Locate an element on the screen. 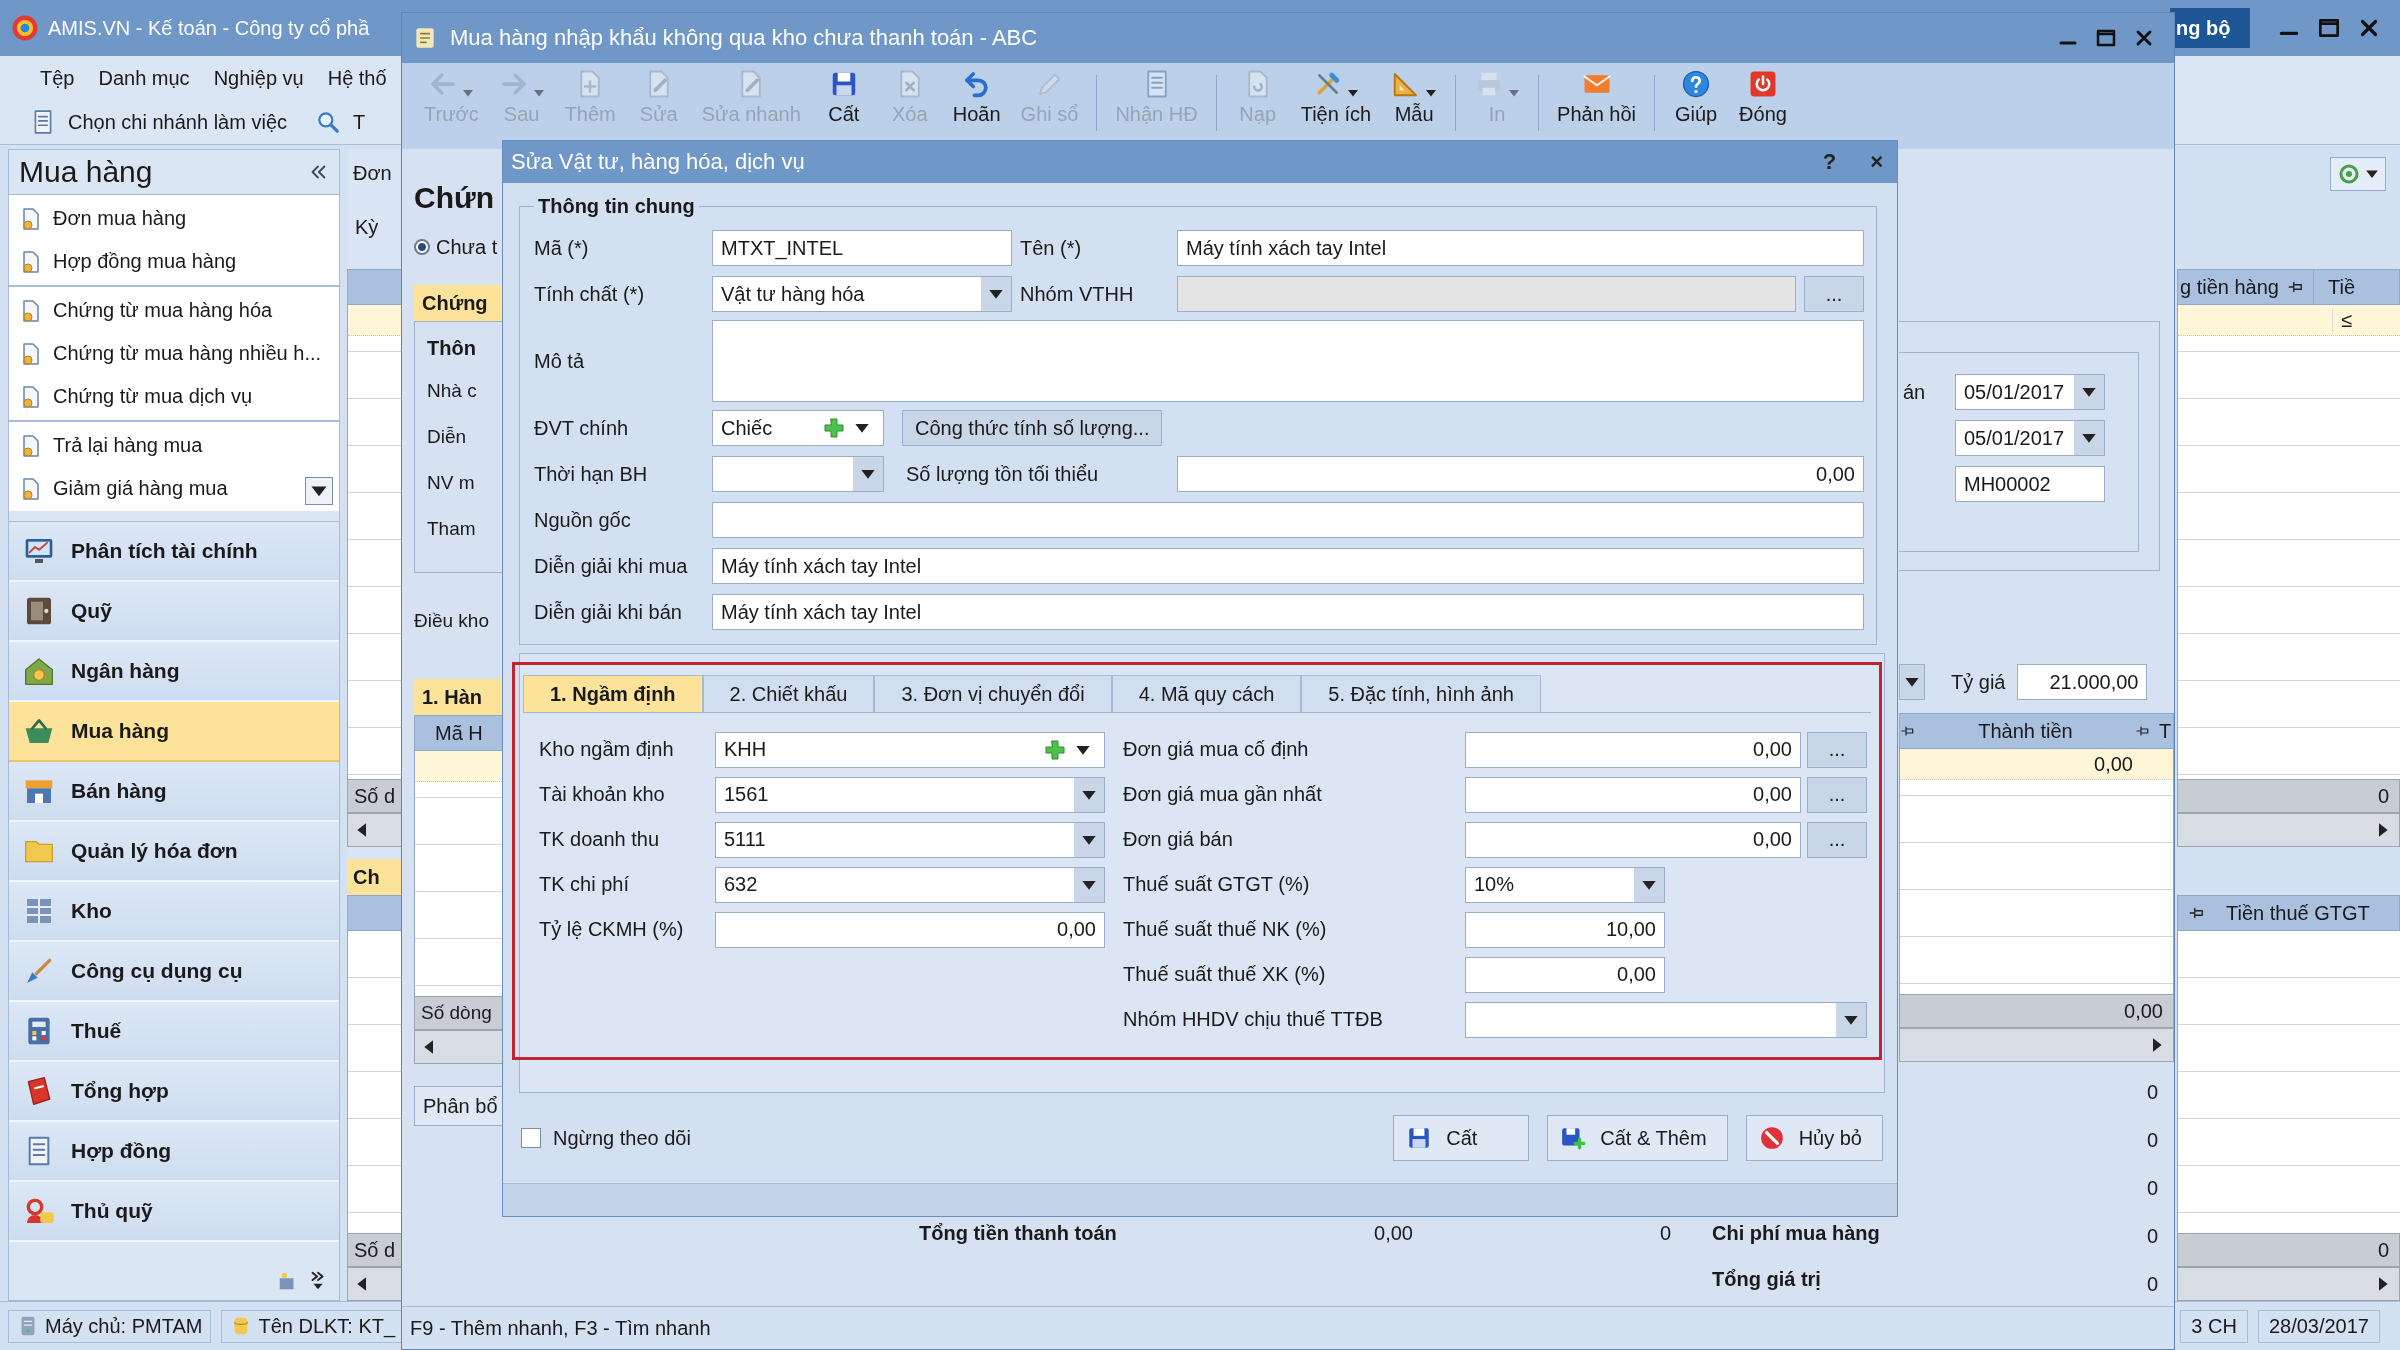 Image resolution: width=2400 pixels, height=1350 pixels. dialog-button: Cất is located at coordinates (1461, 1138).